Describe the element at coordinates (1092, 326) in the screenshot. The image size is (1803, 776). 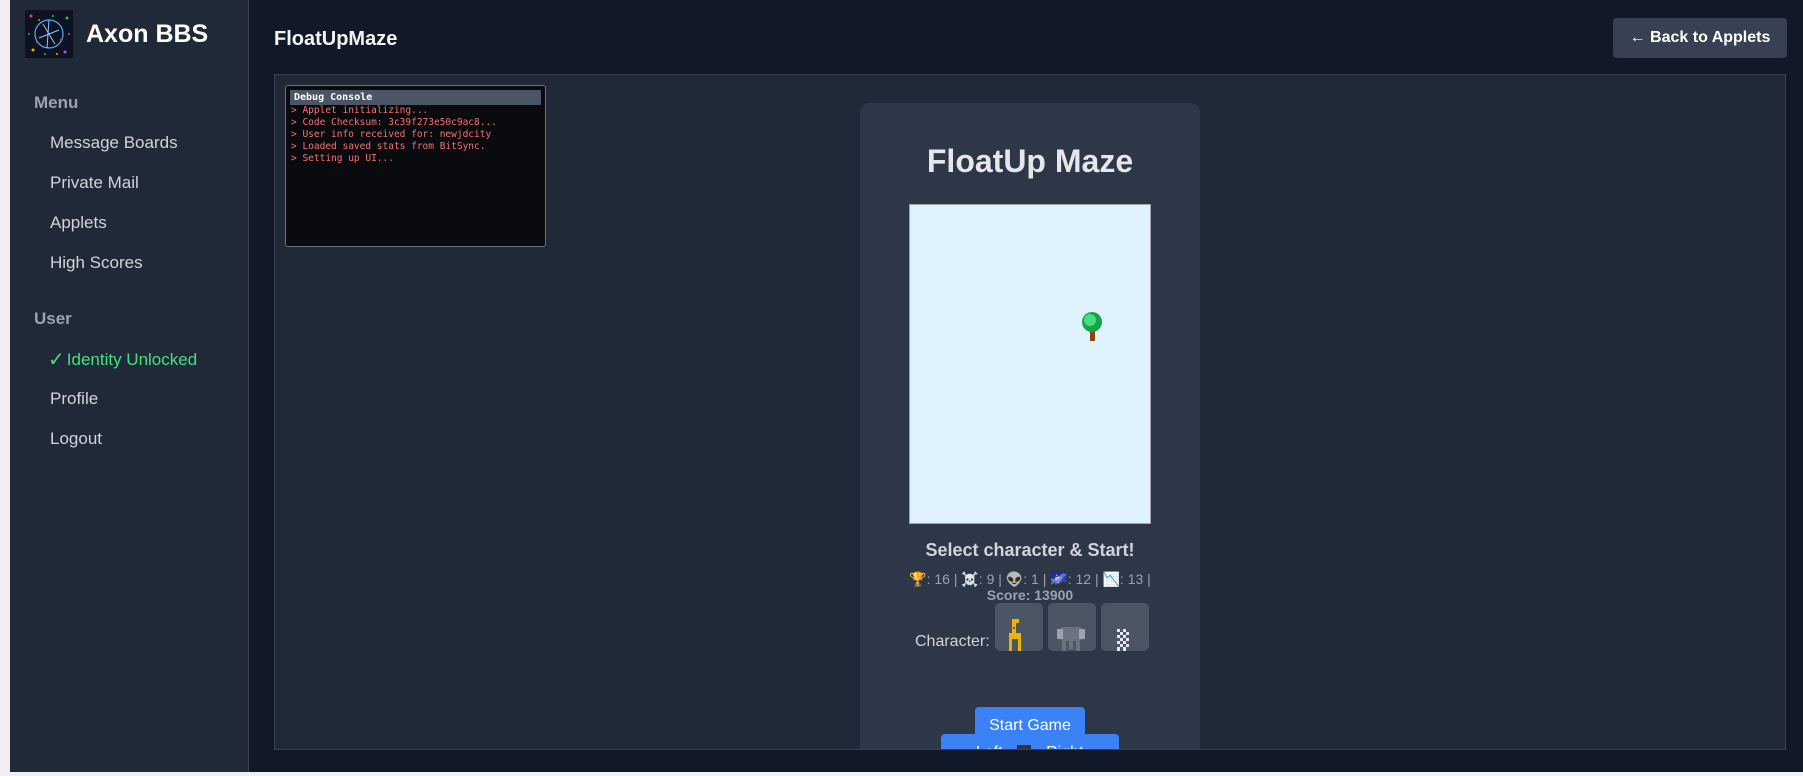
I see `tree-icon` at that location.